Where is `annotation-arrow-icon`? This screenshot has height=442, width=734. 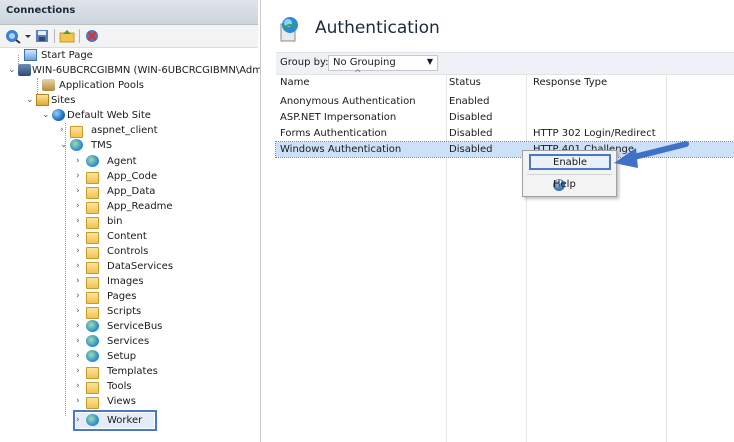
annotation-arrow-icon is located at coordinates (651, 154).